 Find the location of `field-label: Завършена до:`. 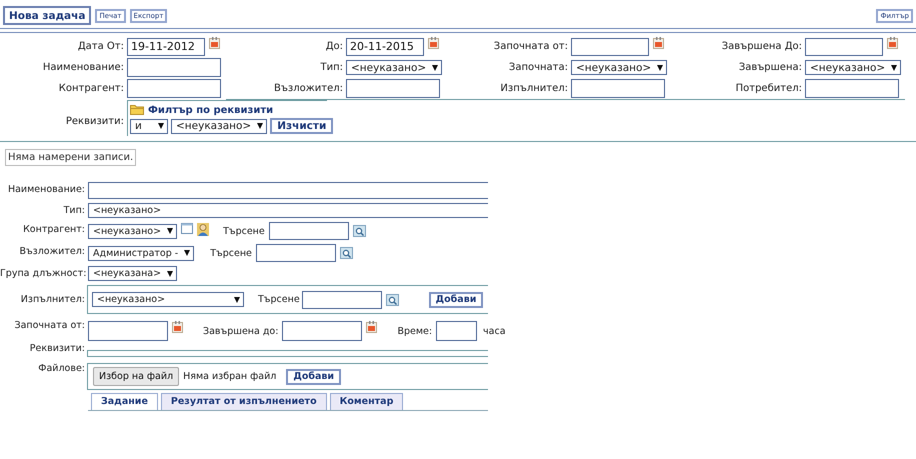

field-label: Завършена до: is located at coordinates (240, 331).